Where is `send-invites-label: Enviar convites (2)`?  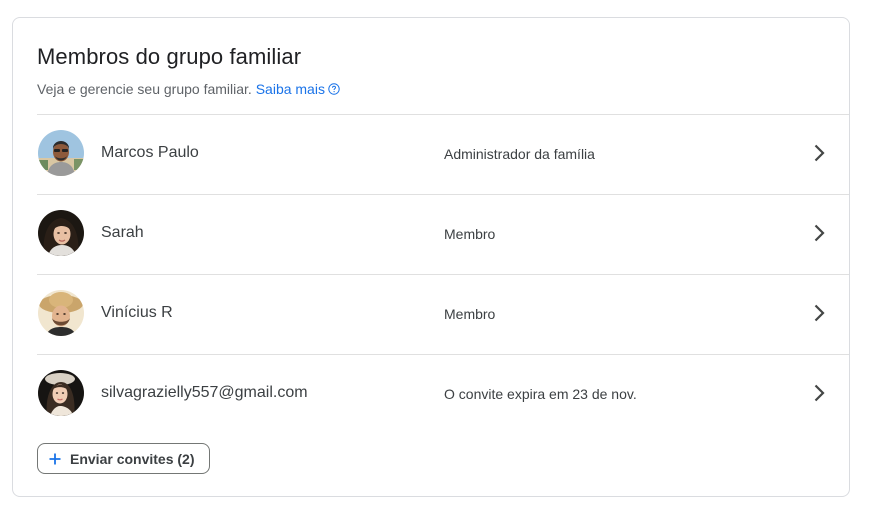 send-invites-label: Enviar convites (2) is located at coordinates (132, 458).